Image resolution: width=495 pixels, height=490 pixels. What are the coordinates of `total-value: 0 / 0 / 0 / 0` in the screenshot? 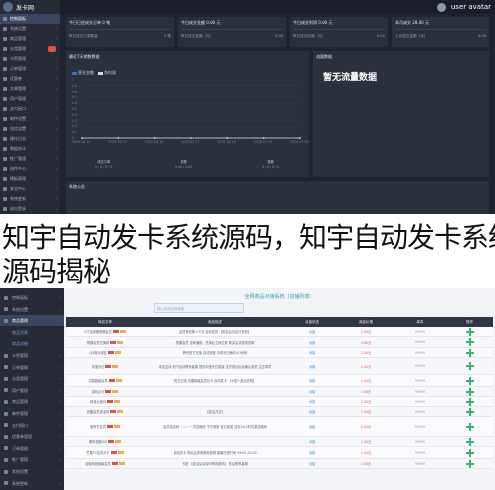 It's located at (271, 167).